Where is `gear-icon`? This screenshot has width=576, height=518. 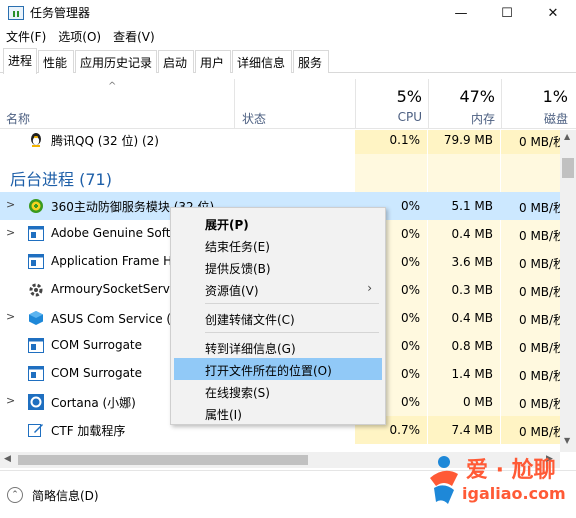 gear-icon is located at coordinates (36, 289).